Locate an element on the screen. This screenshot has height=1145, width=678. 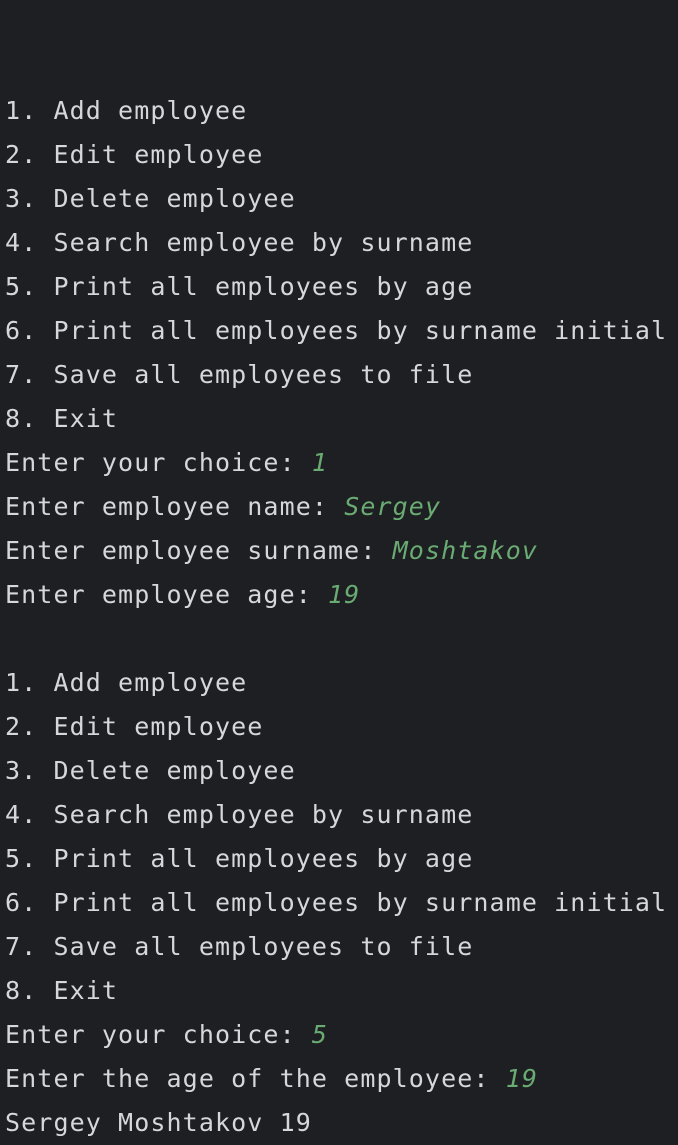
console-output-text: Enter employee name: is located at coordinates (175, 506).